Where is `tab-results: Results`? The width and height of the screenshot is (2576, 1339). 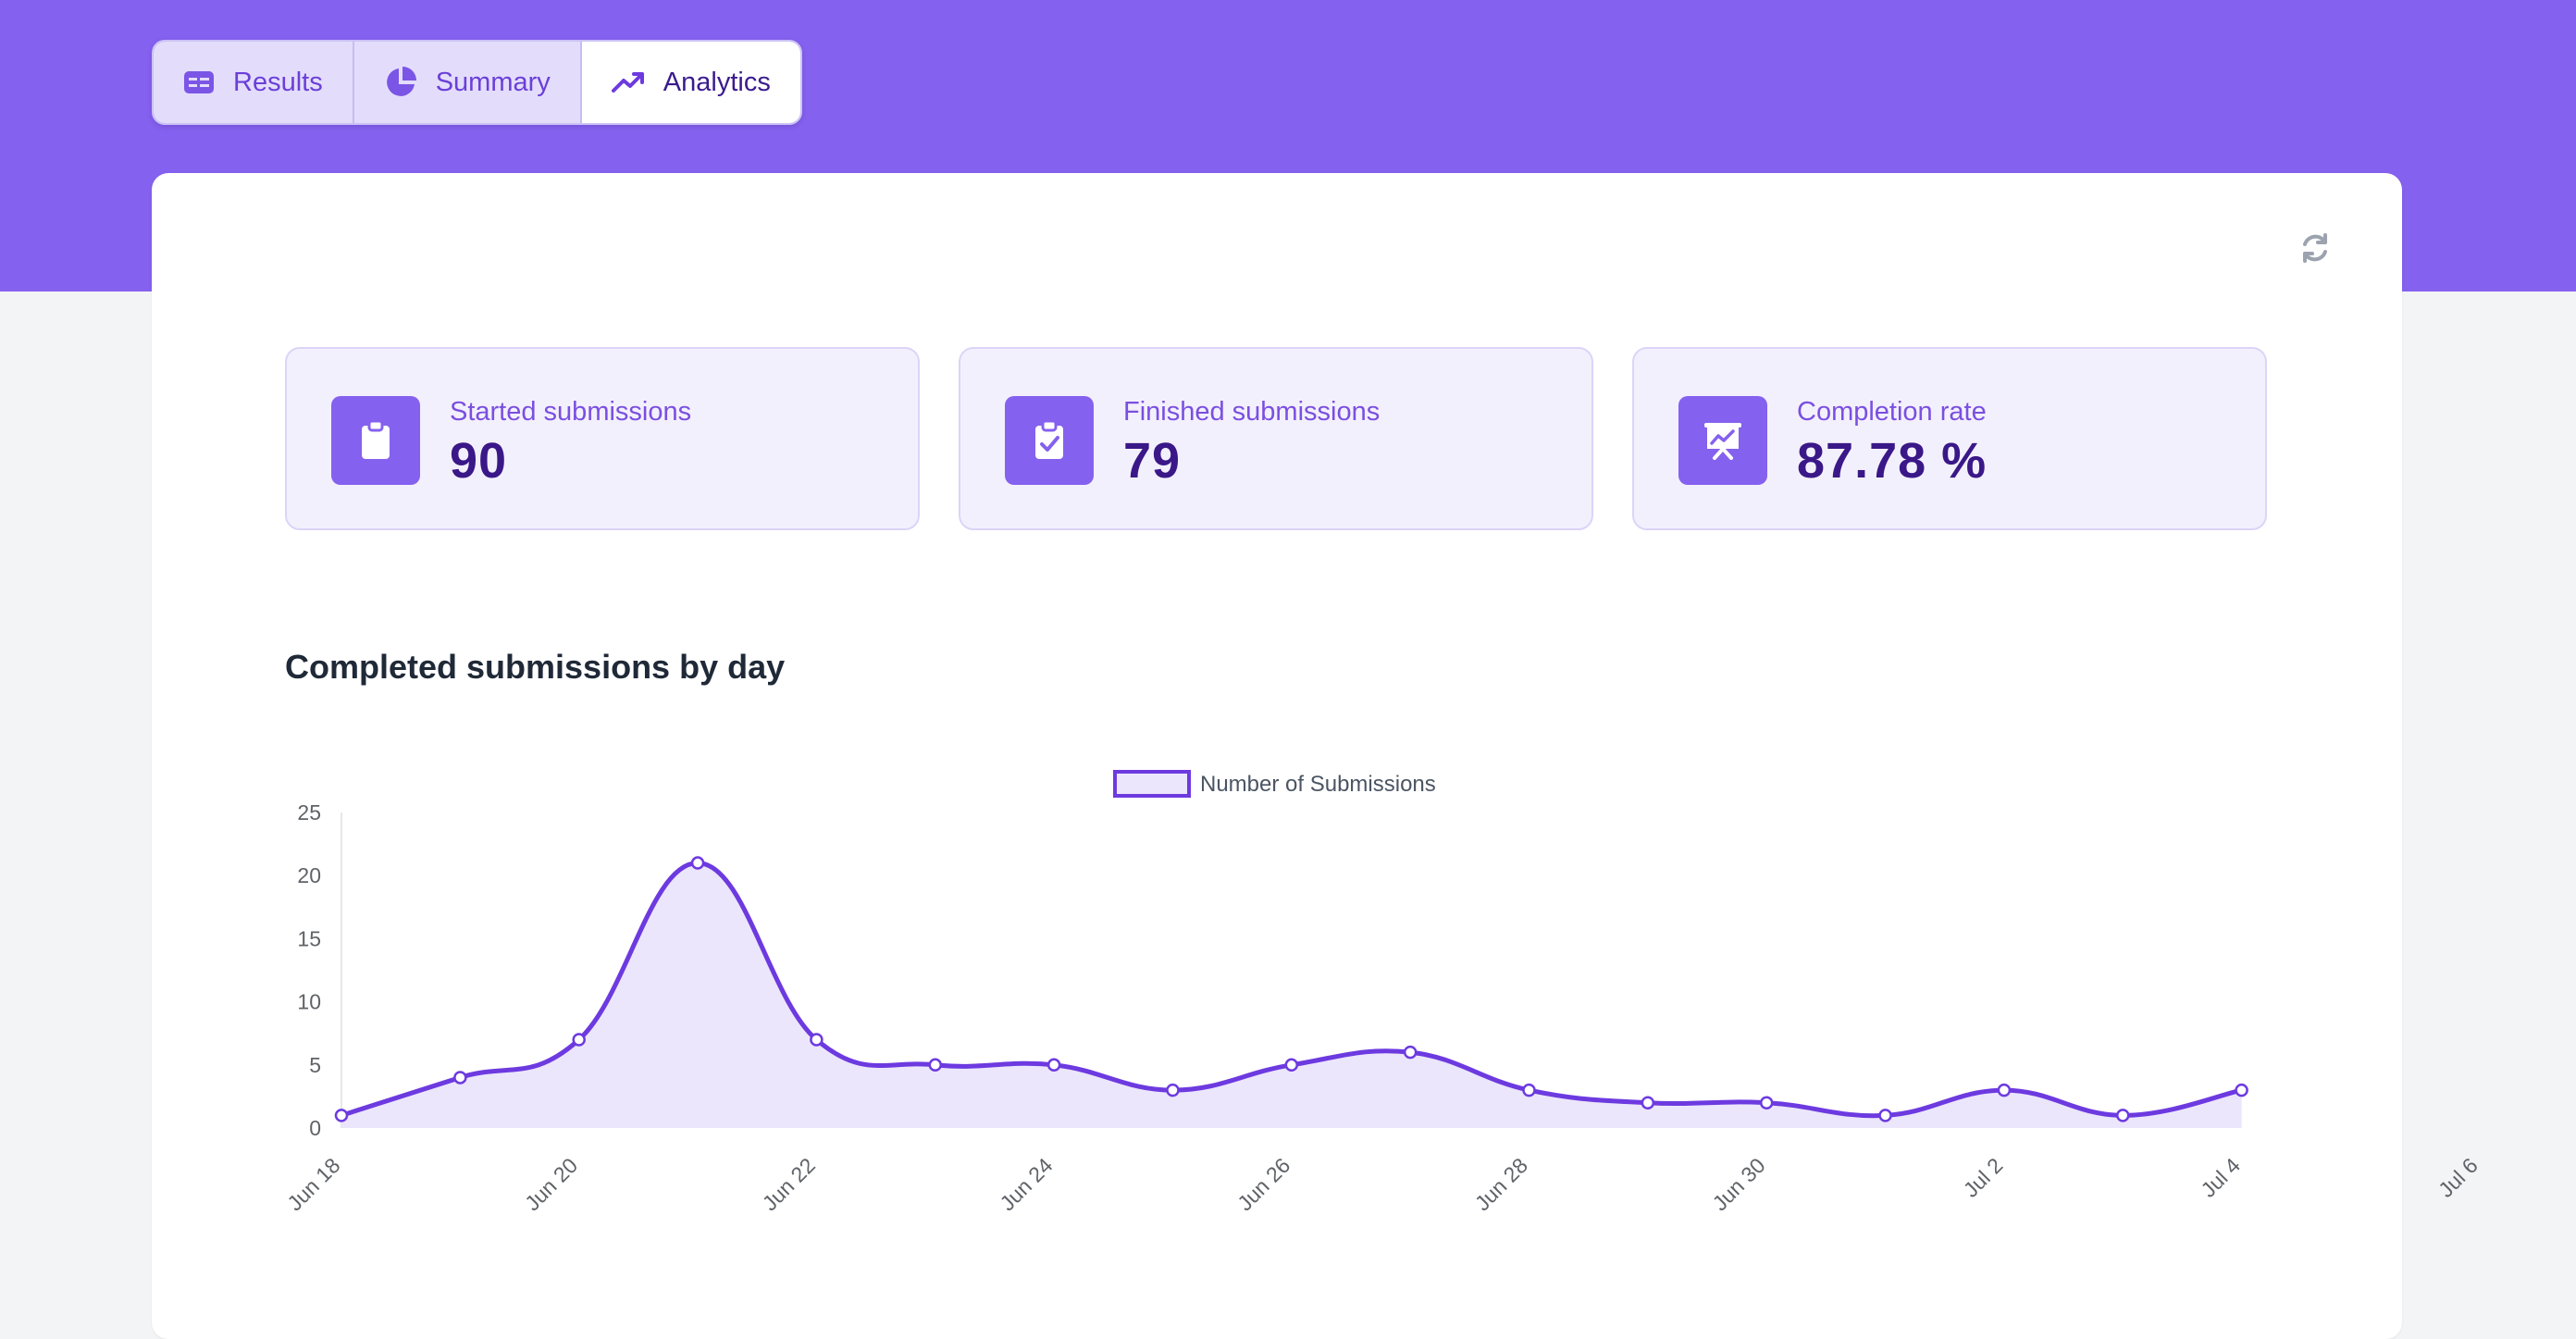
tab-results: Results is located at coordinates (254, 82).